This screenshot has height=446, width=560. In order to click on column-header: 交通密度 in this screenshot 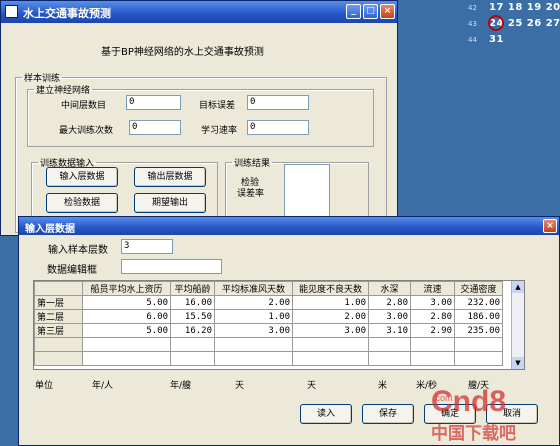, I will do `click(478, 288)`.